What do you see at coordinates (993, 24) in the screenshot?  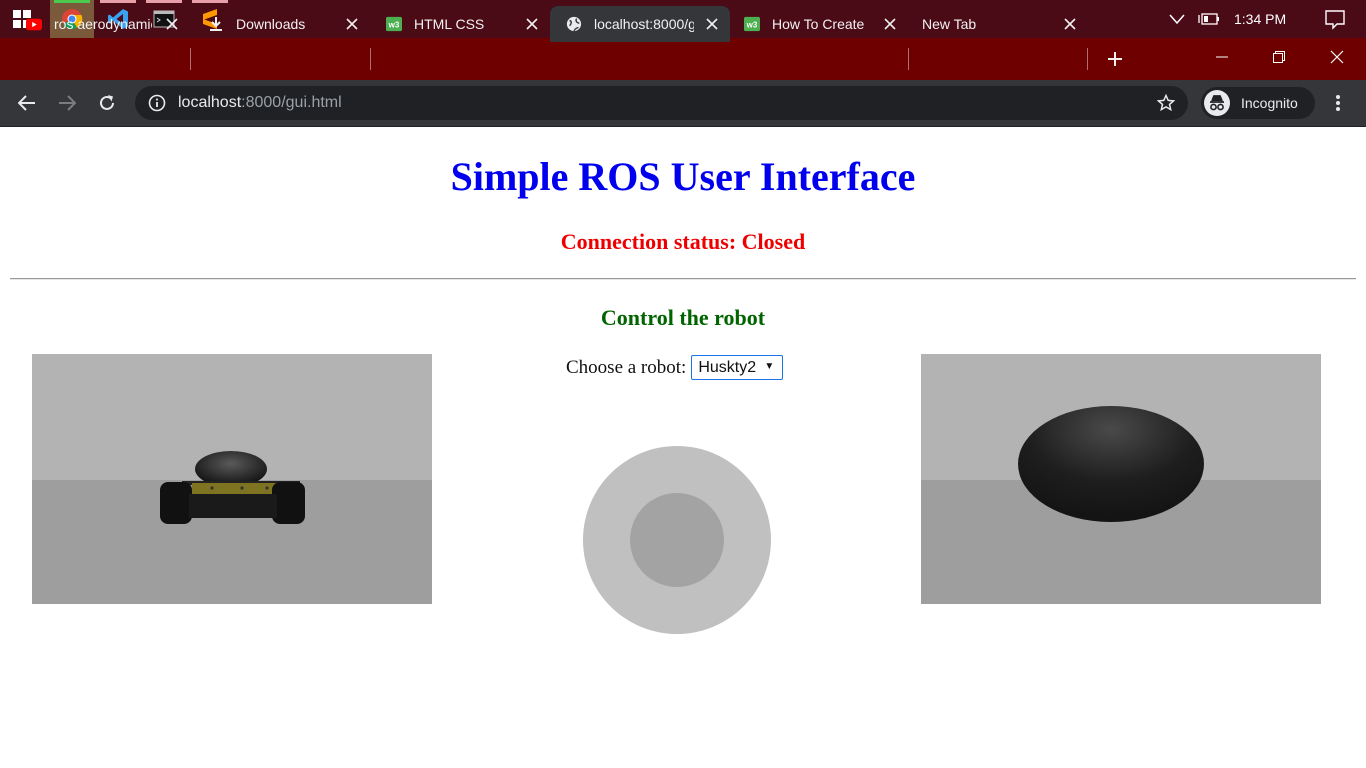 I see `tab-new-tab: New Tab` at bounding box center [993, 24].